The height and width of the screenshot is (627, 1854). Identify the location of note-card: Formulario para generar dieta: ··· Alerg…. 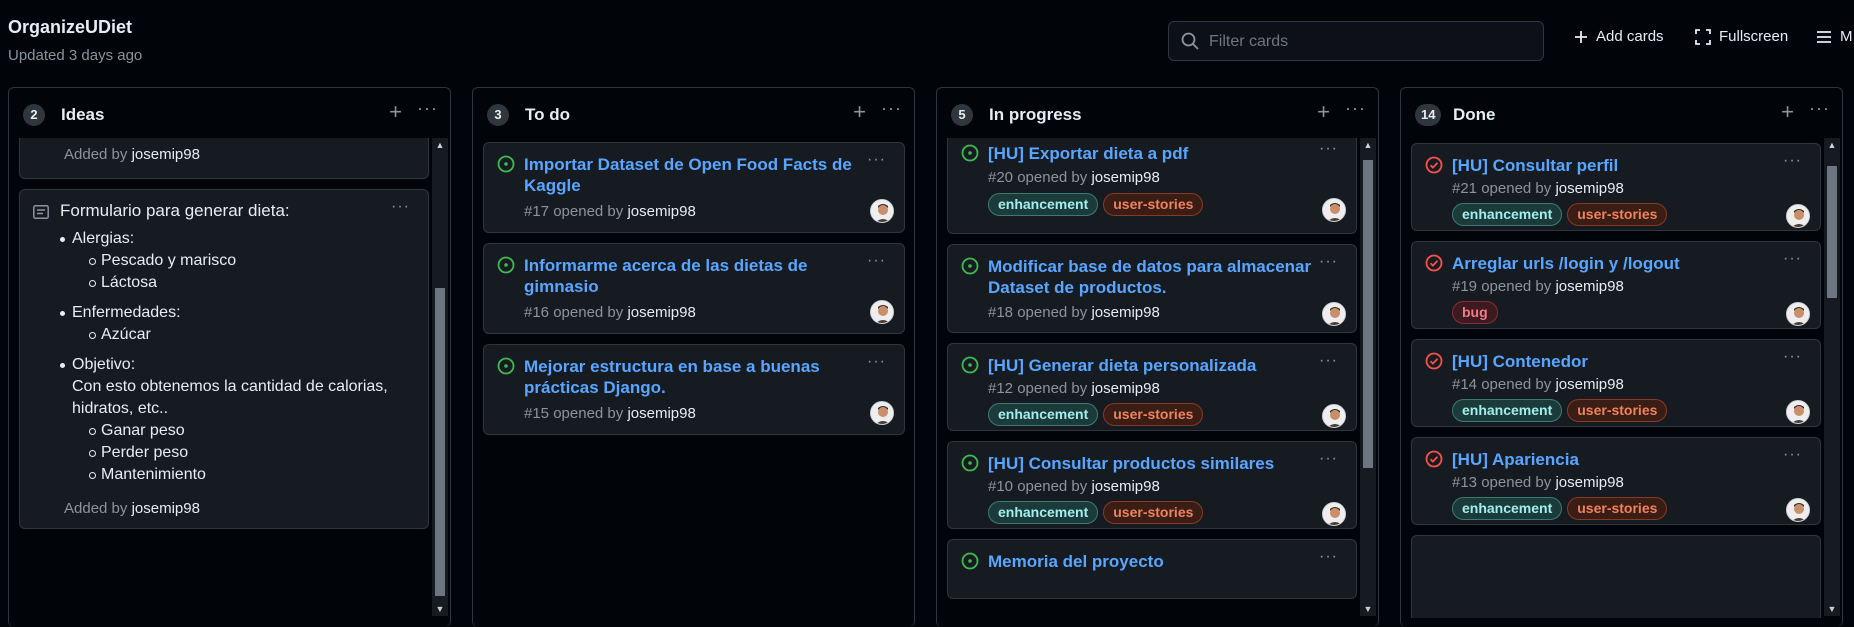
(224, 359).